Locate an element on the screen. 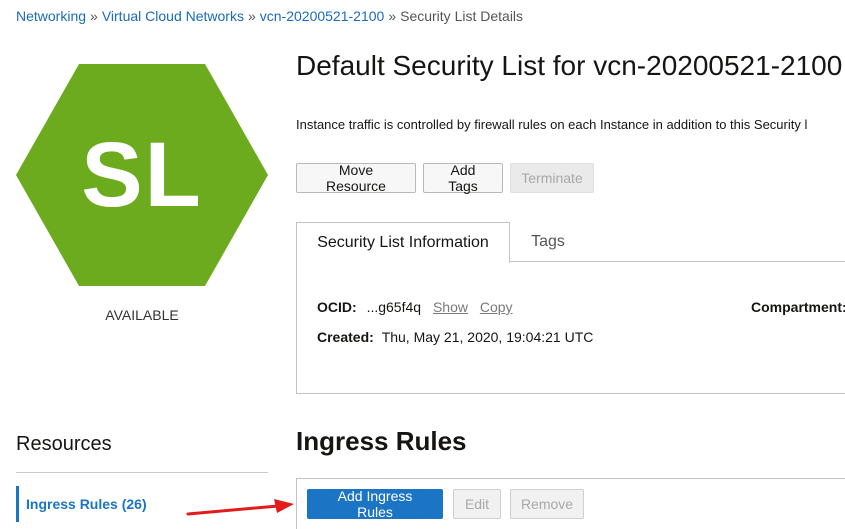  breadcrumb-vcn: vcn-20200521-2100 is located at coordinates (322, 16).